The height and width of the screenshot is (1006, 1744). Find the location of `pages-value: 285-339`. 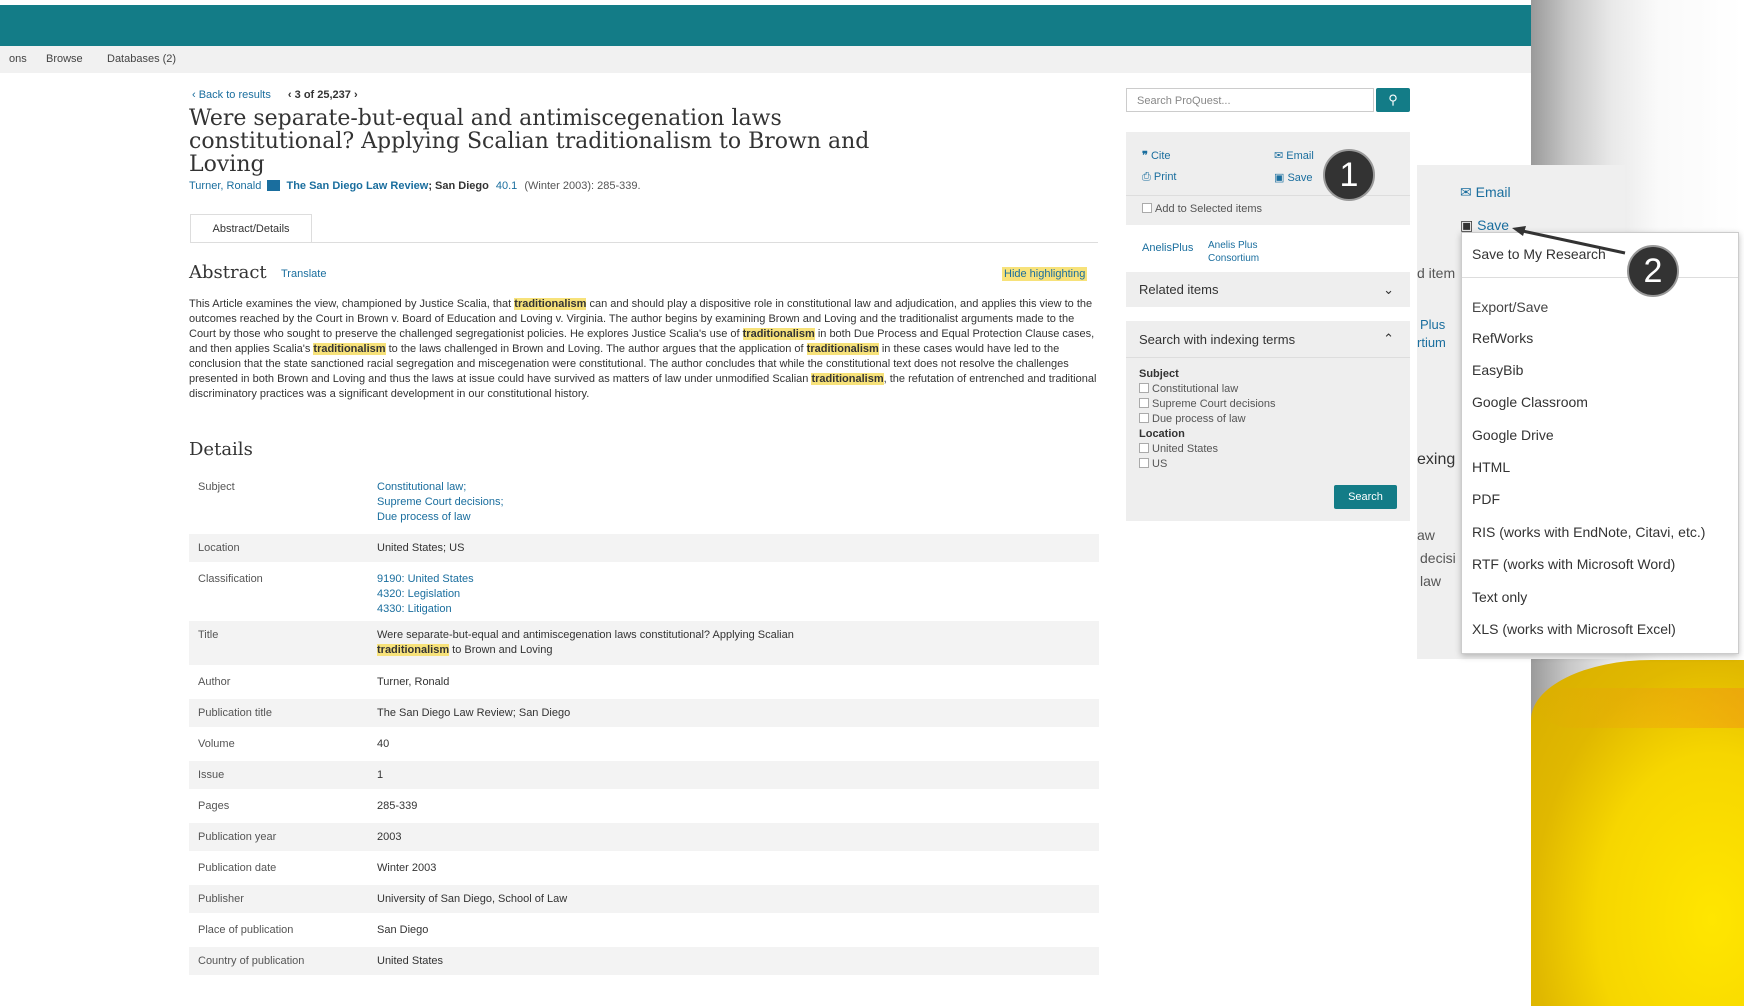

pages-value: 285-339 is located at coordinates (397, 806).